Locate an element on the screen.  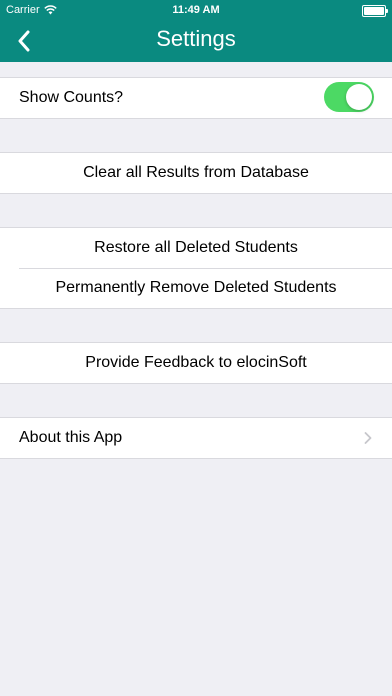
about-group: About this App is located at coordinates (196, 438).